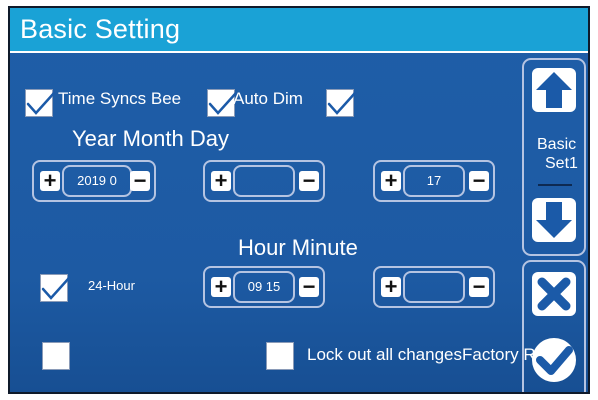 This screenshot has height=400, width=598. Describe the element at coordinates (140, 181) in the screenshot. I see `year-minus-button: −` at that location.